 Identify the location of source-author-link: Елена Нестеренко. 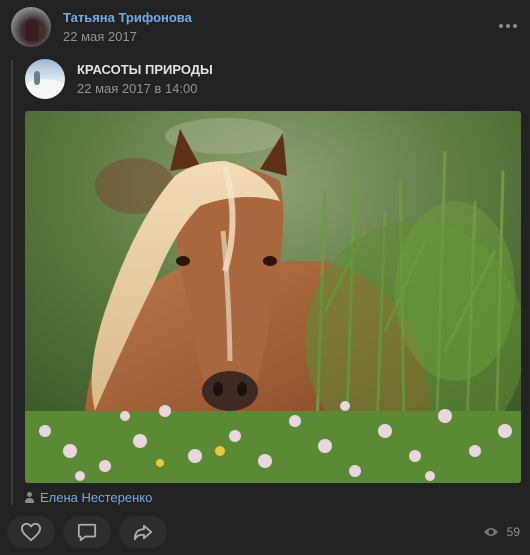
(96, 497).